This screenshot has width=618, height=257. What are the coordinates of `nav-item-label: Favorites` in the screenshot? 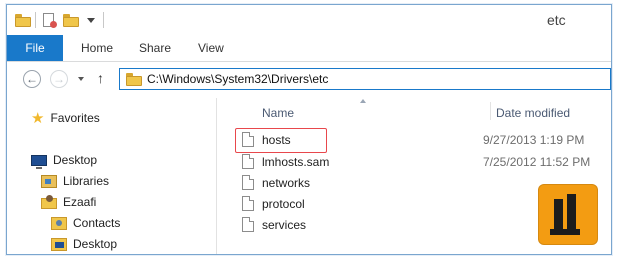 It's located at (75, 118).